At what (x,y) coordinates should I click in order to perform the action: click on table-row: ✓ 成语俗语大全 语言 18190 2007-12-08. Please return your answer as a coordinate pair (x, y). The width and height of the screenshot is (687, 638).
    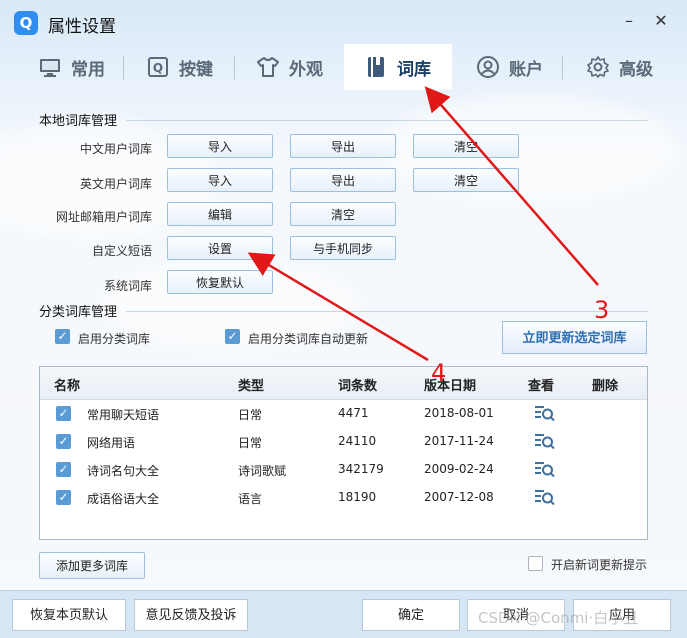
    Looking at the image, I should click on (343, 498).